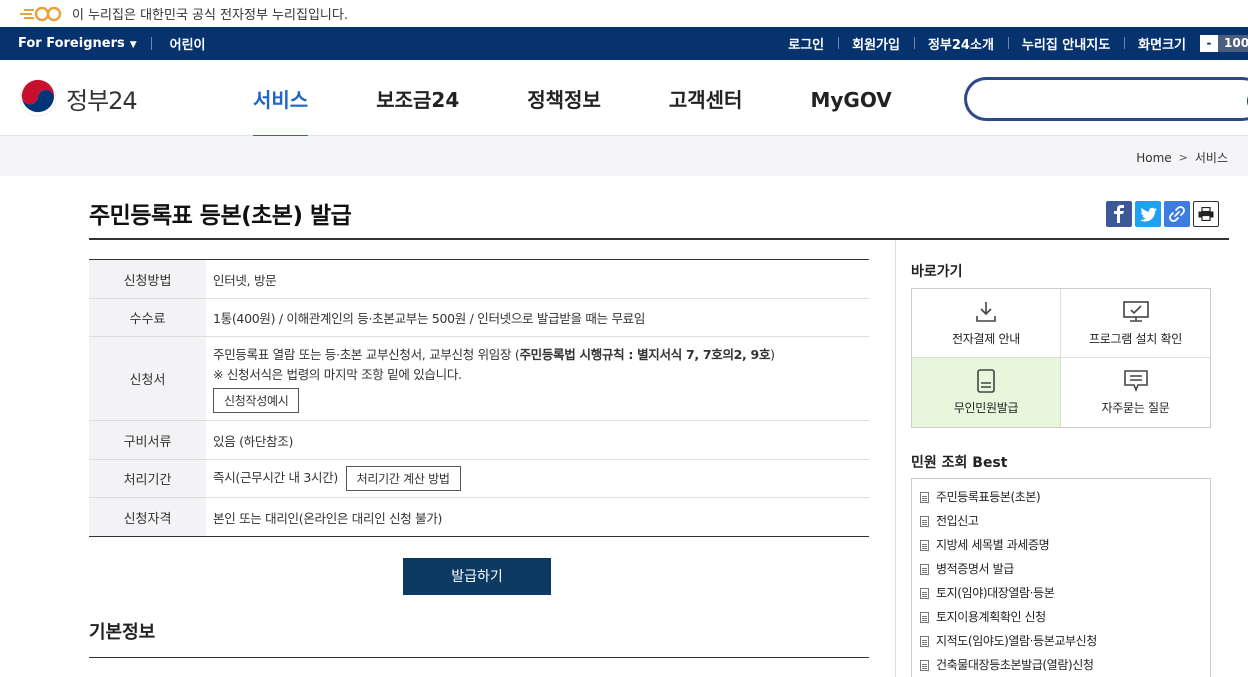 This screenshot has width=1248, height=677. Describe the element at coordinates (147, 517) in the screenshot. I see `row-label: 신청자격` at that location.